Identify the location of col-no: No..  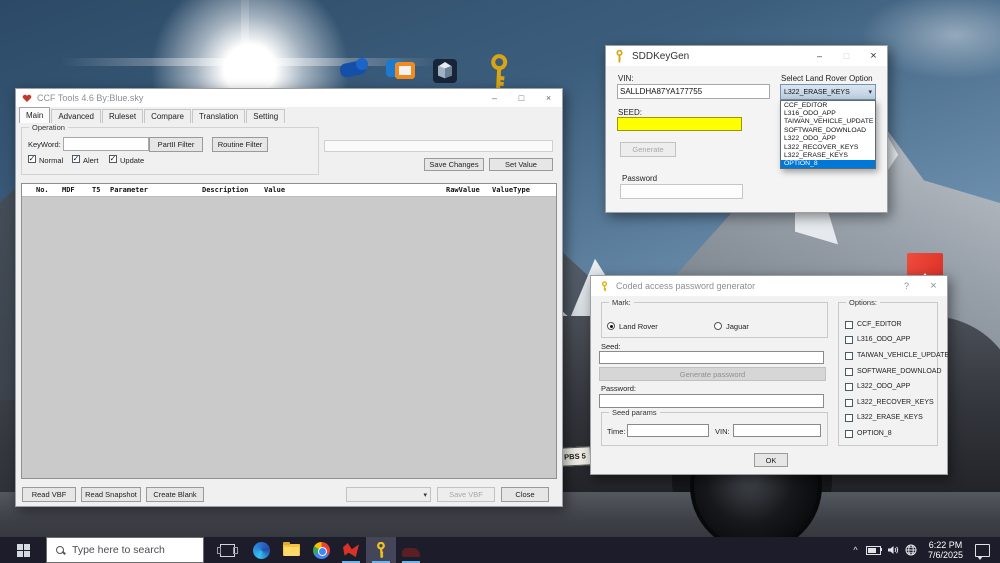
(49, 190).